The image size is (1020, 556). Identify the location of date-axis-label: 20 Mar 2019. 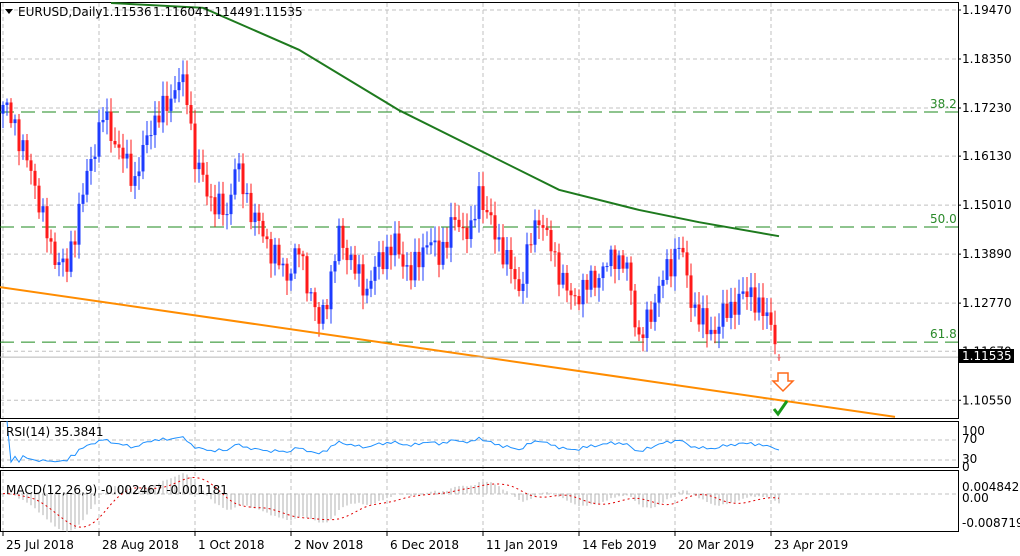
(716, 545).